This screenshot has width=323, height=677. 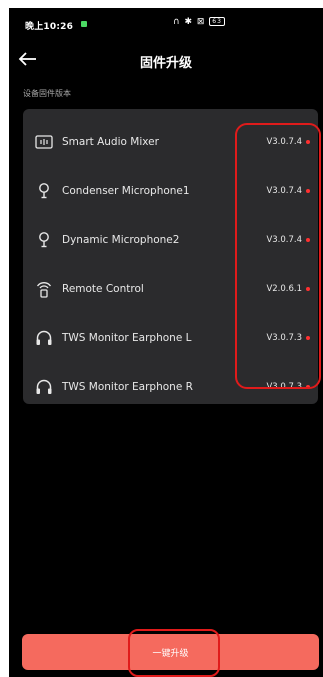 I want to click on mixer-icon, so click(x=44, y=142).